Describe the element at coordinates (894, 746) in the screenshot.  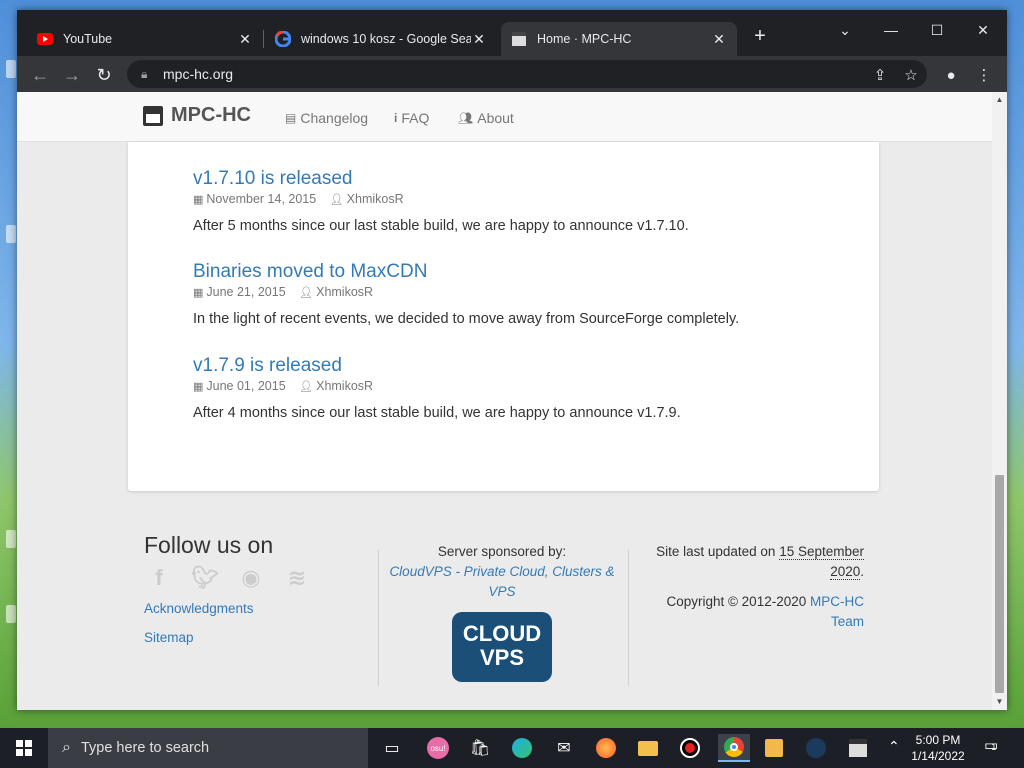
I see `tray-chevron-icon: ⌃` at that location.